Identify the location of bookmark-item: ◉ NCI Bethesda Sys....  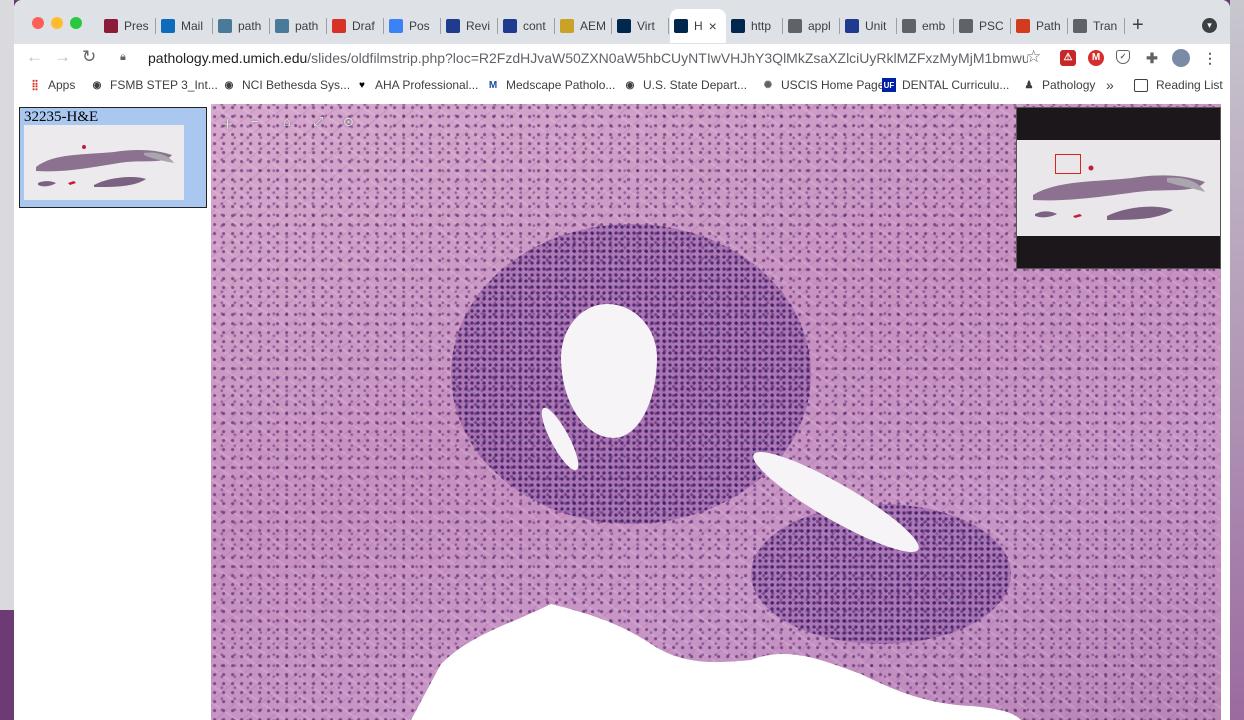
(286, 85).